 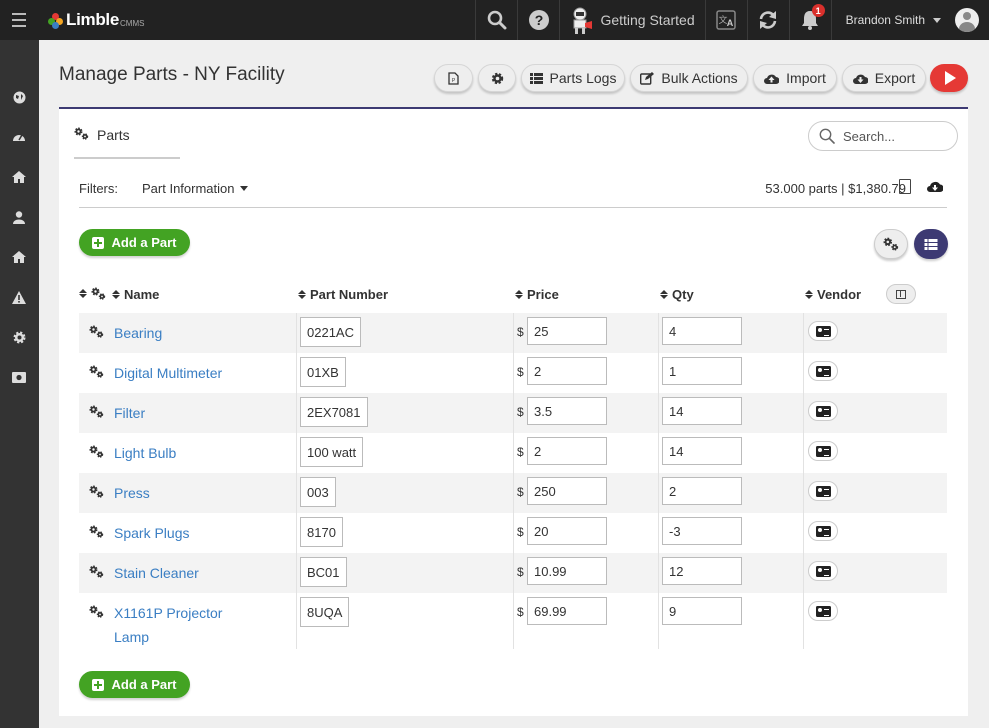 What do you see at coordinates (142, 294) in the screenshot?
I see `column-name-label: Name` at bounding box center [142, 294].